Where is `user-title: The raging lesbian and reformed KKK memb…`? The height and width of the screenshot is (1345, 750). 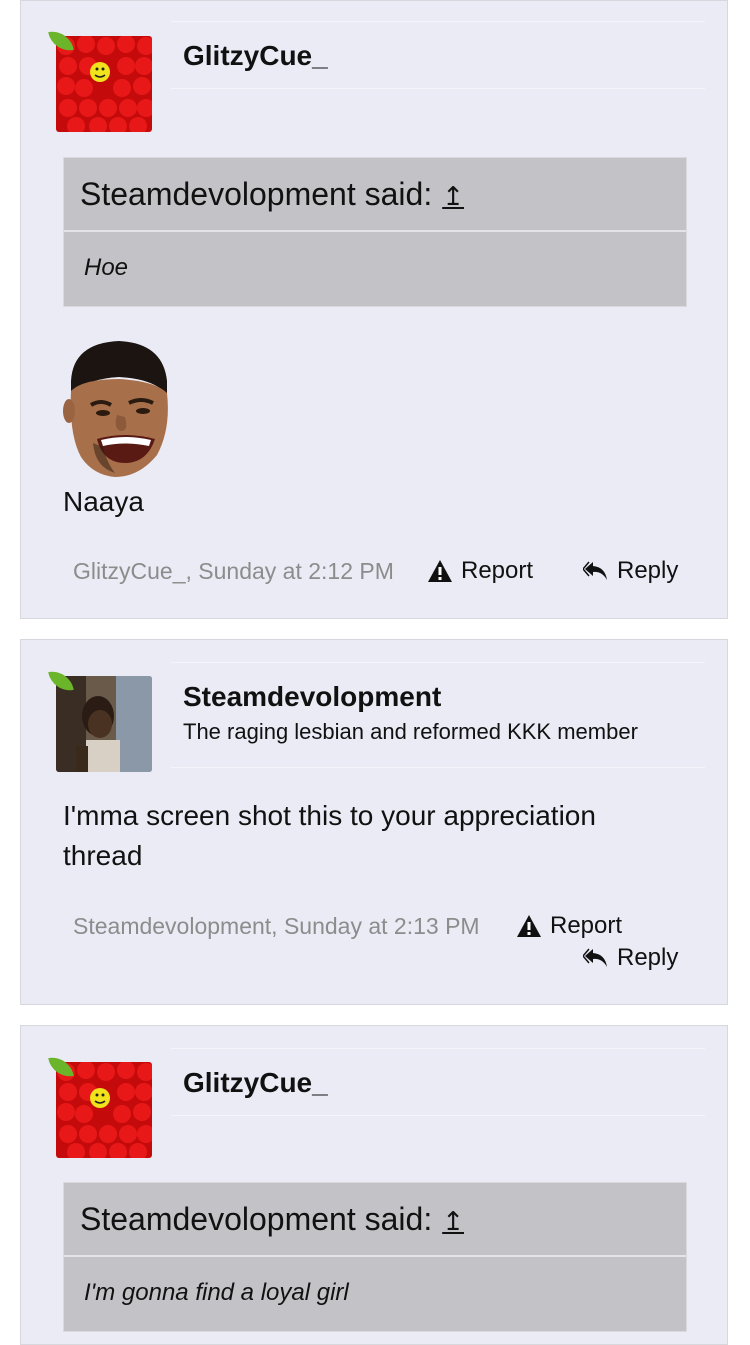
user-title: The raging lesbian and reformed KKK memb… is located at coordinates (410, 731).